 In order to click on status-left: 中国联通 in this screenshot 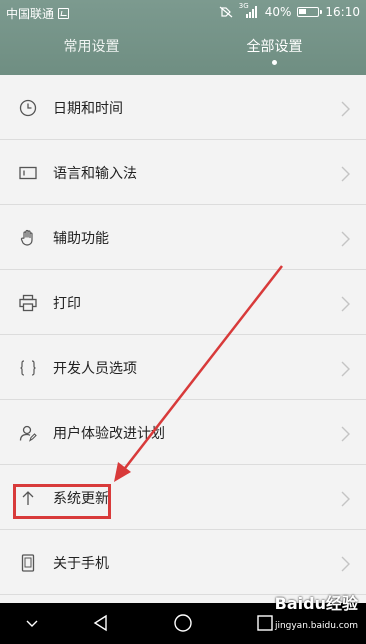, I will do `click(38, 13)`.